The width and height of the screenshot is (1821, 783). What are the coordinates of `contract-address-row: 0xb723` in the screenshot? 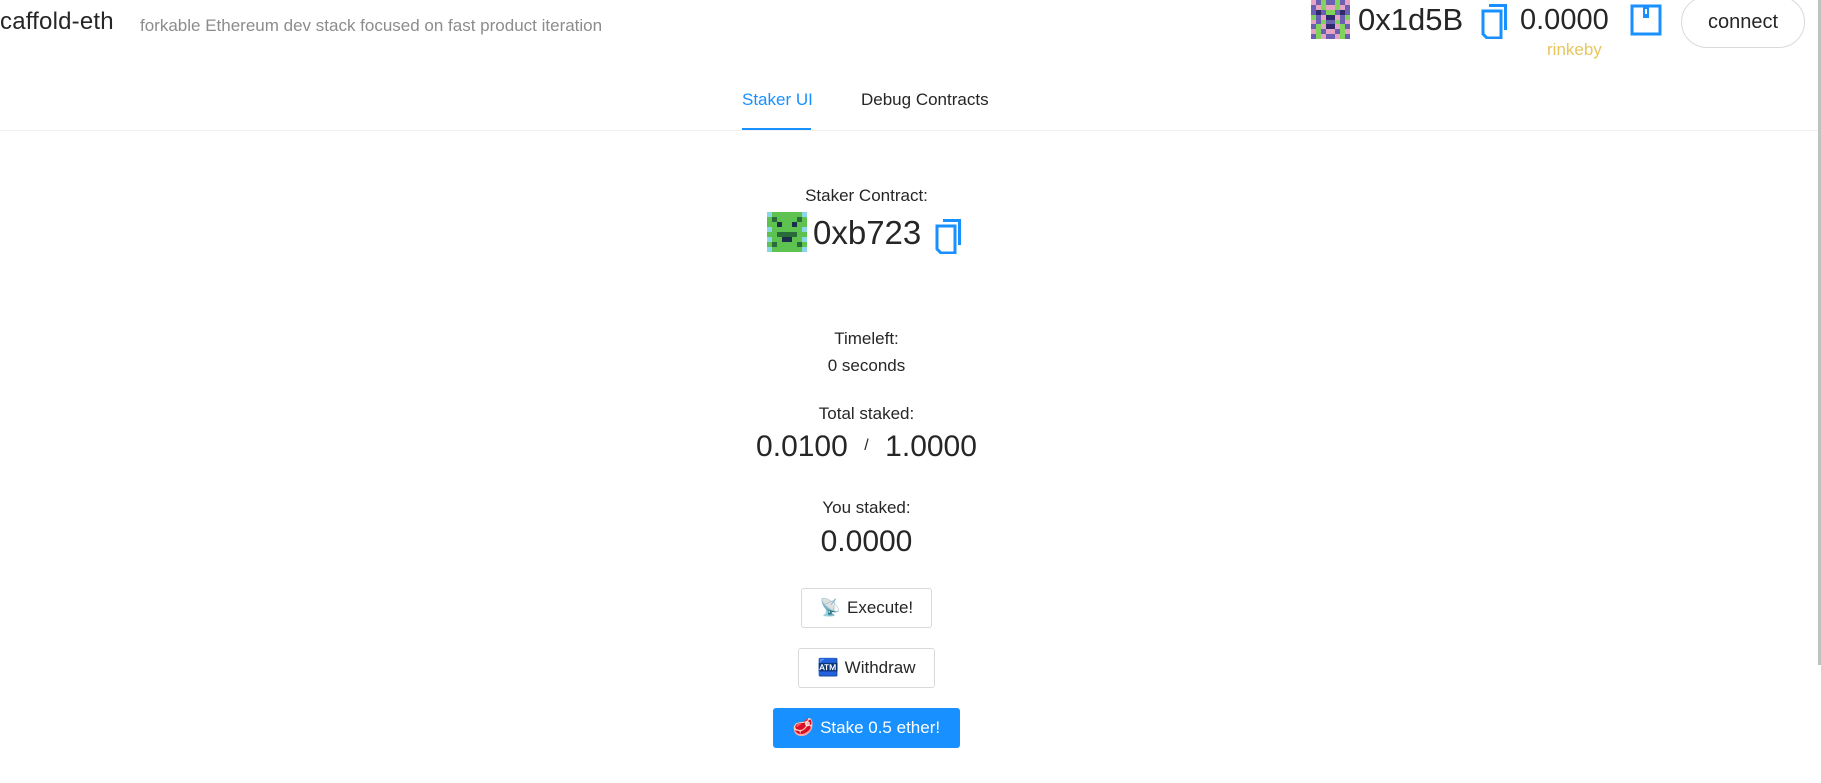 It's located at (867, 233).